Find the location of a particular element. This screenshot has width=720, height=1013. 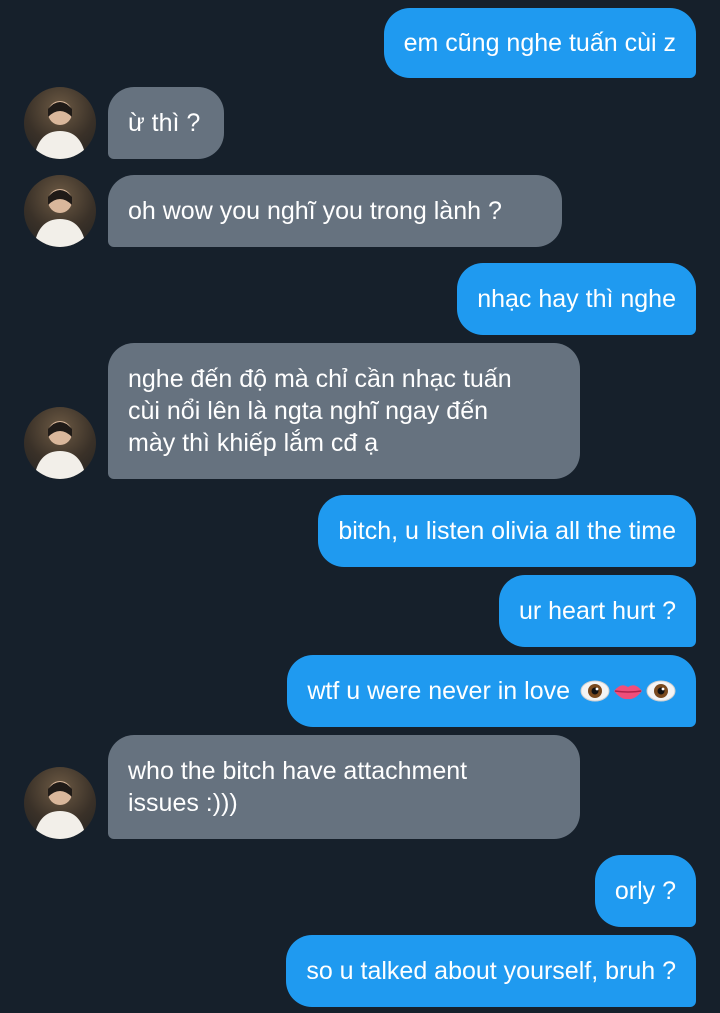

message-text: so u talked about yourself, bruh ? is located at coordinates (491, 971).